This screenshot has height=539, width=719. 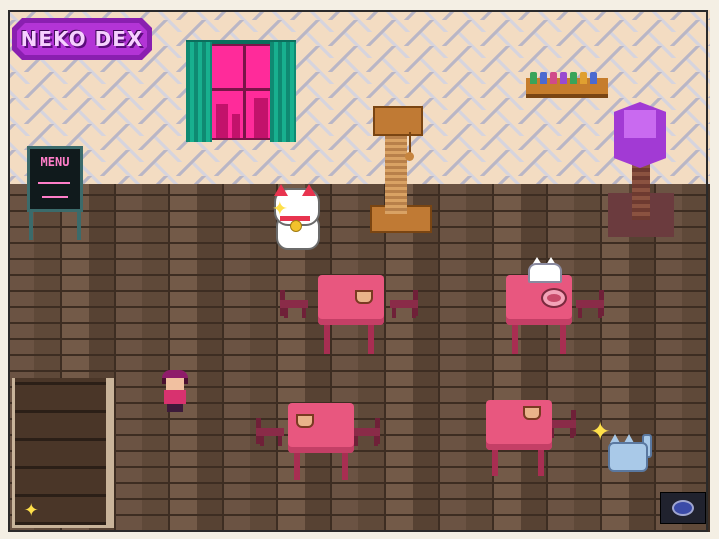 What do you see at coordinates (199, 92) in the screenshot?
I see `left-curtain` at bounding box center [199, 92].